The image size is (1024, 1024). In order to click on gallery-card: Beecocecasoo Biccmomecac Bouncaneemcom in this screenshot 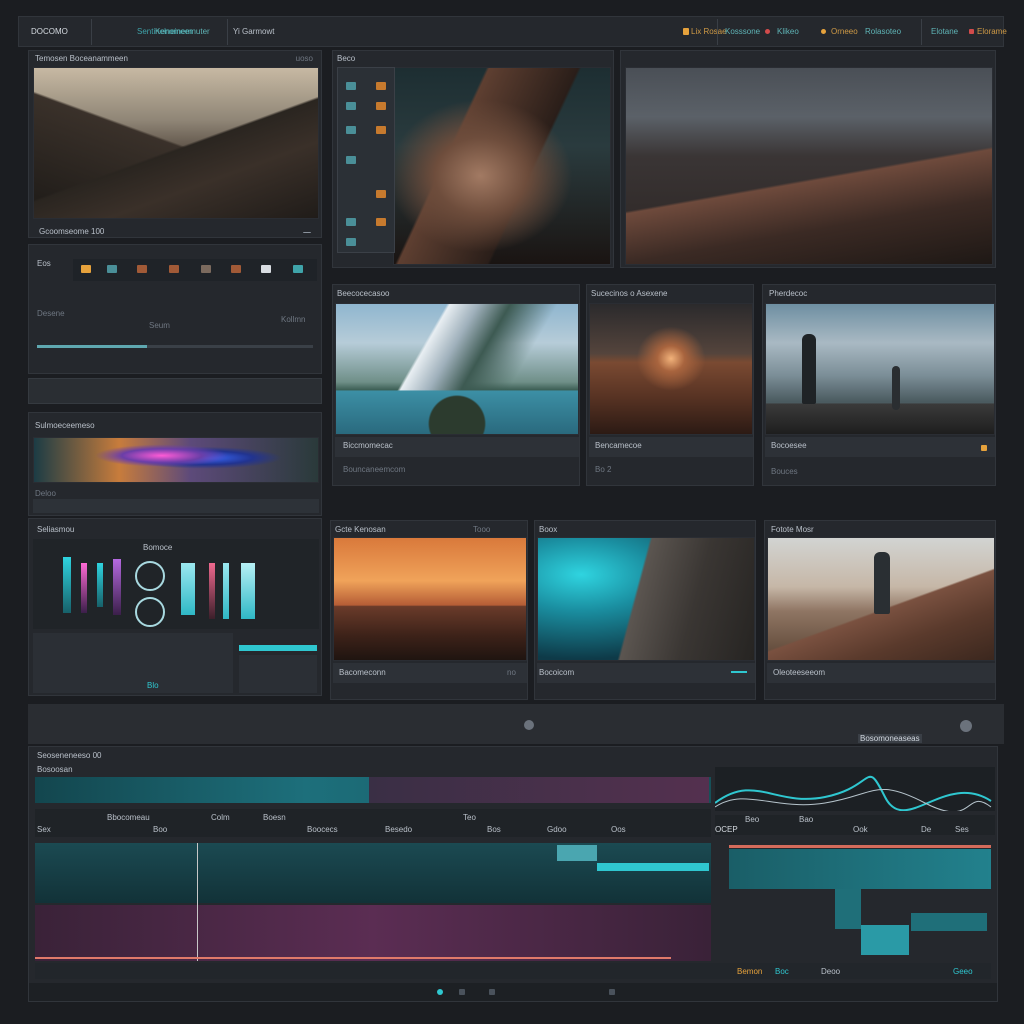, I will do `click(456, 385)`.